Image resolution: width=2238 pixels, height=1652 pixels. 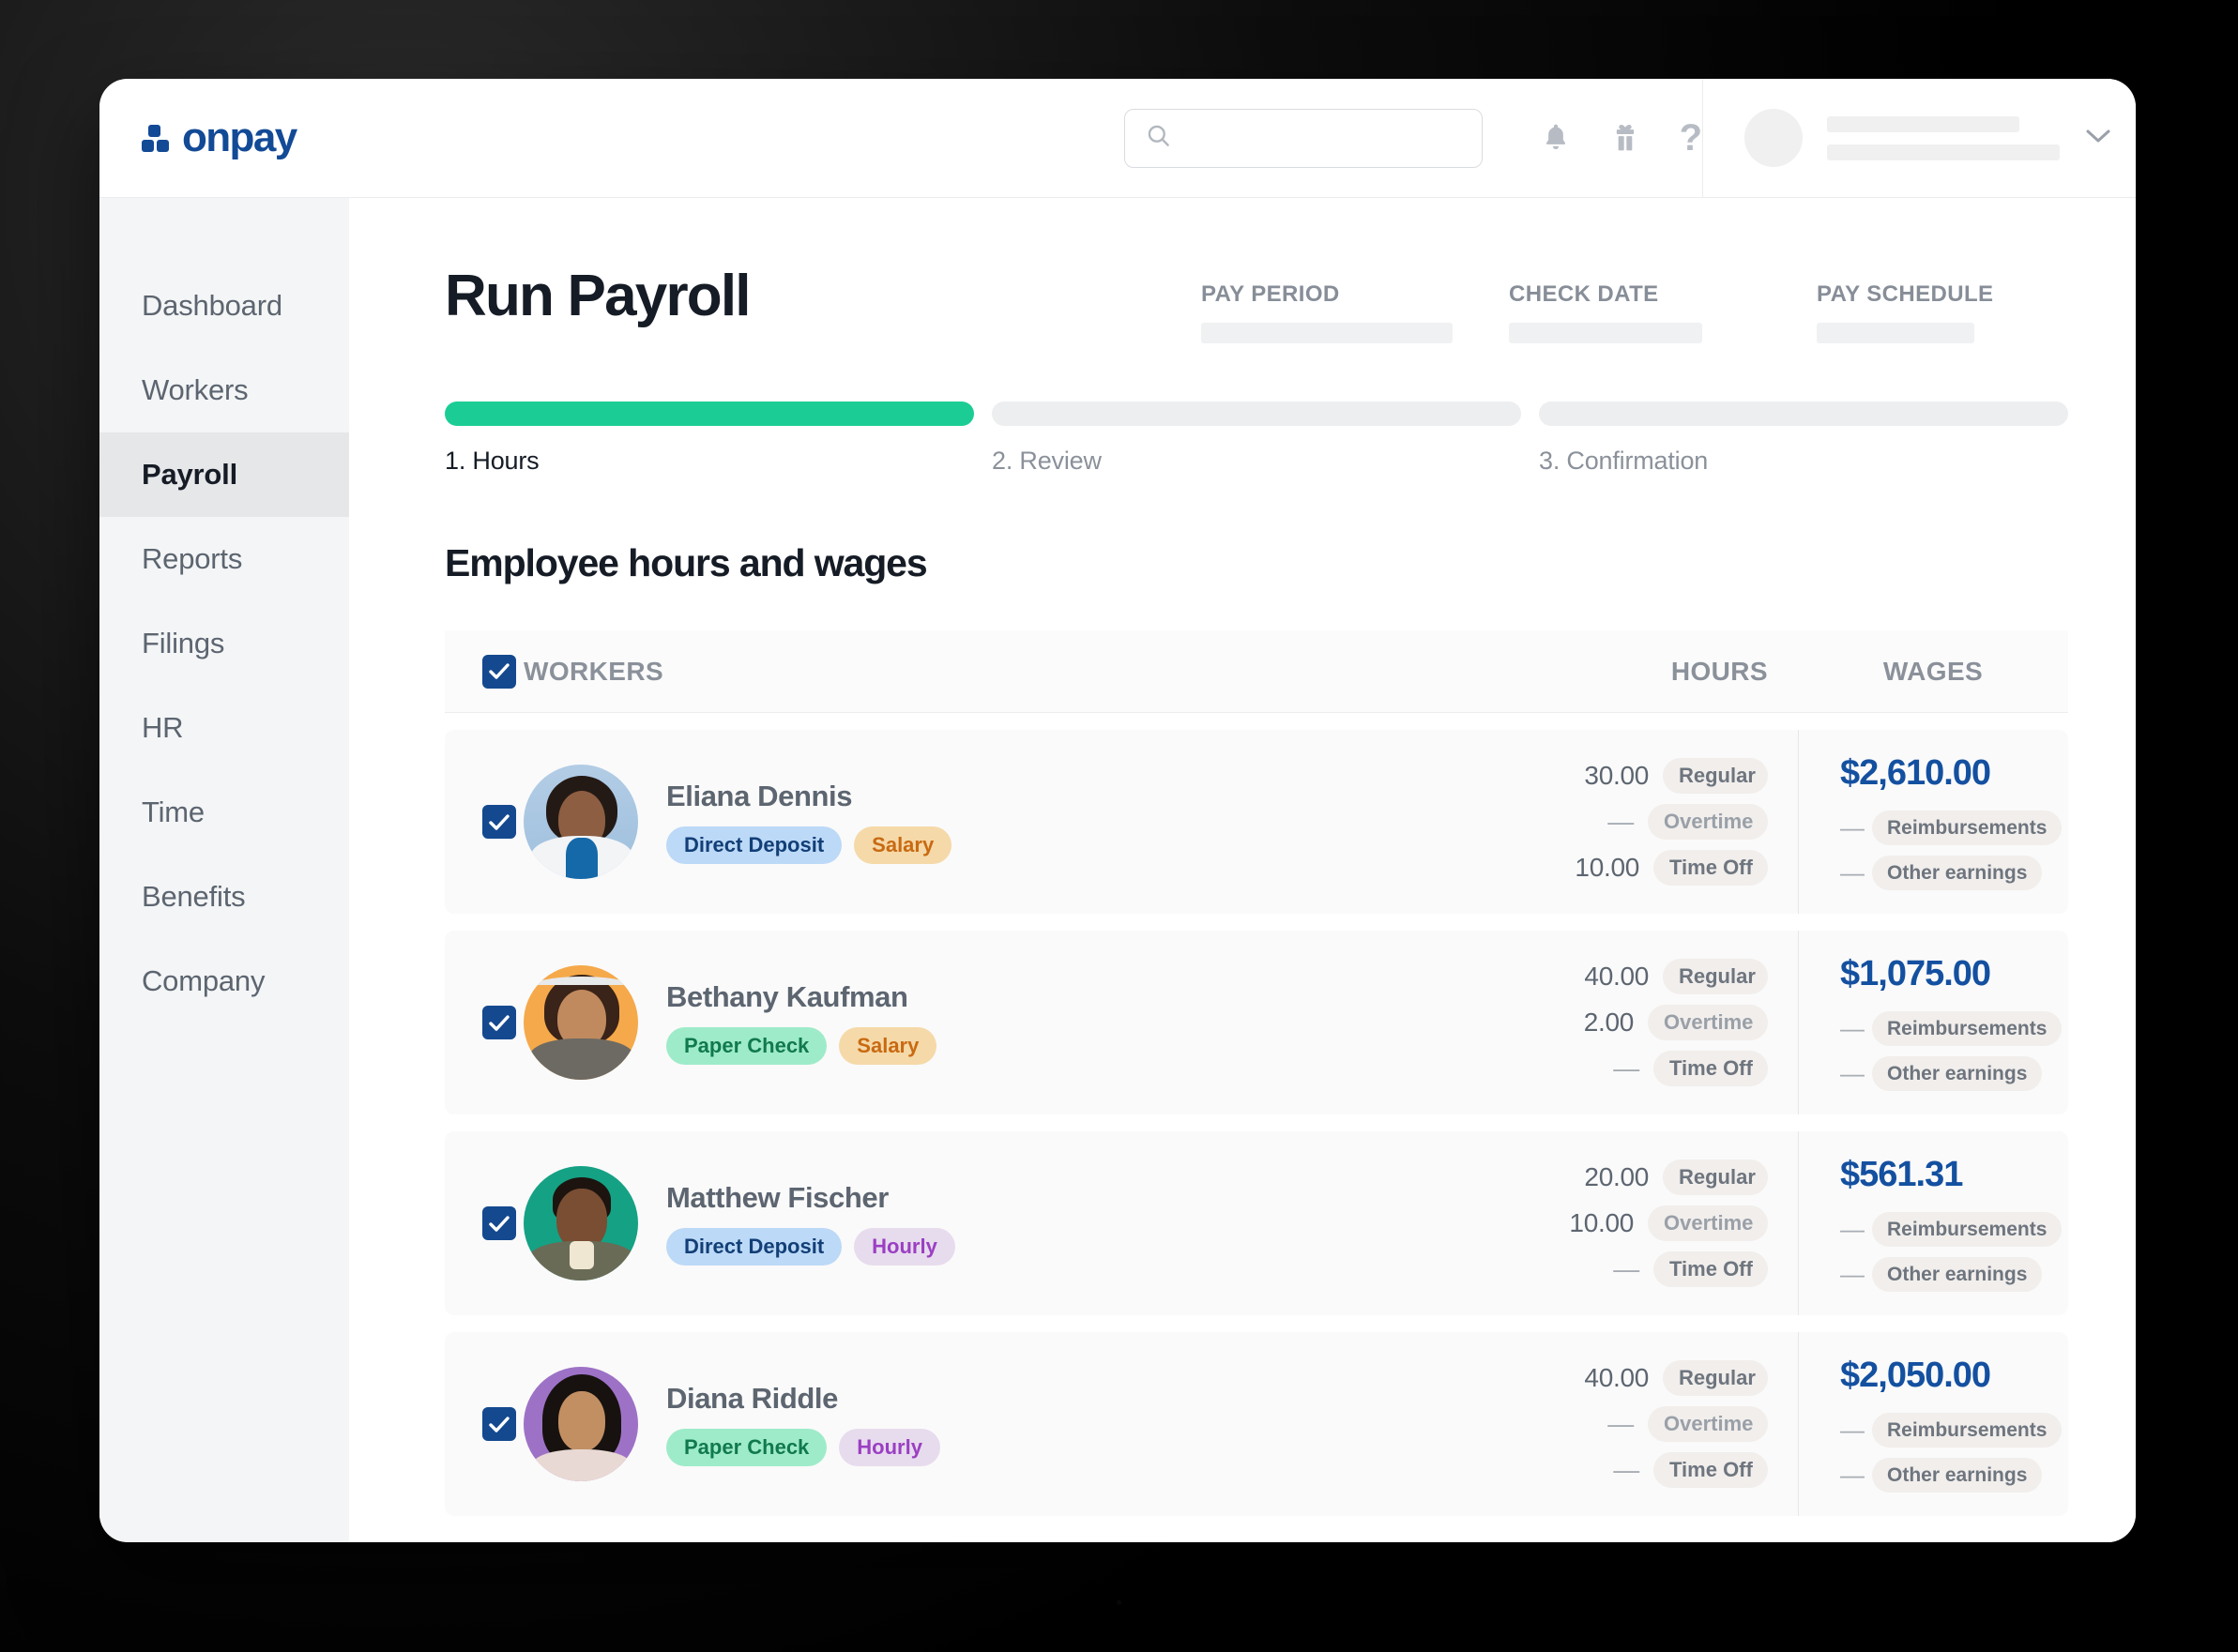 I want to click on worker-info: Eliana Dennis Direct Deposit Salary, so click(x=809, y=822).